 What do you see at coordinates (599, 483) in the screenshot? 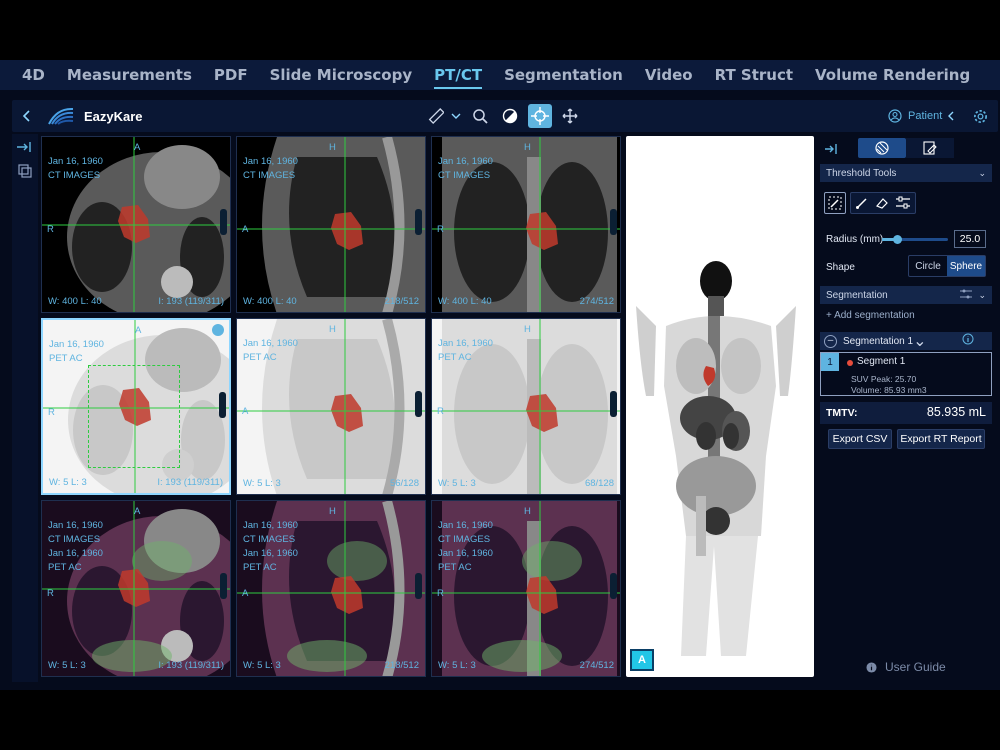
I see `slice-index: 68/128` at bounding box center [599, 483].